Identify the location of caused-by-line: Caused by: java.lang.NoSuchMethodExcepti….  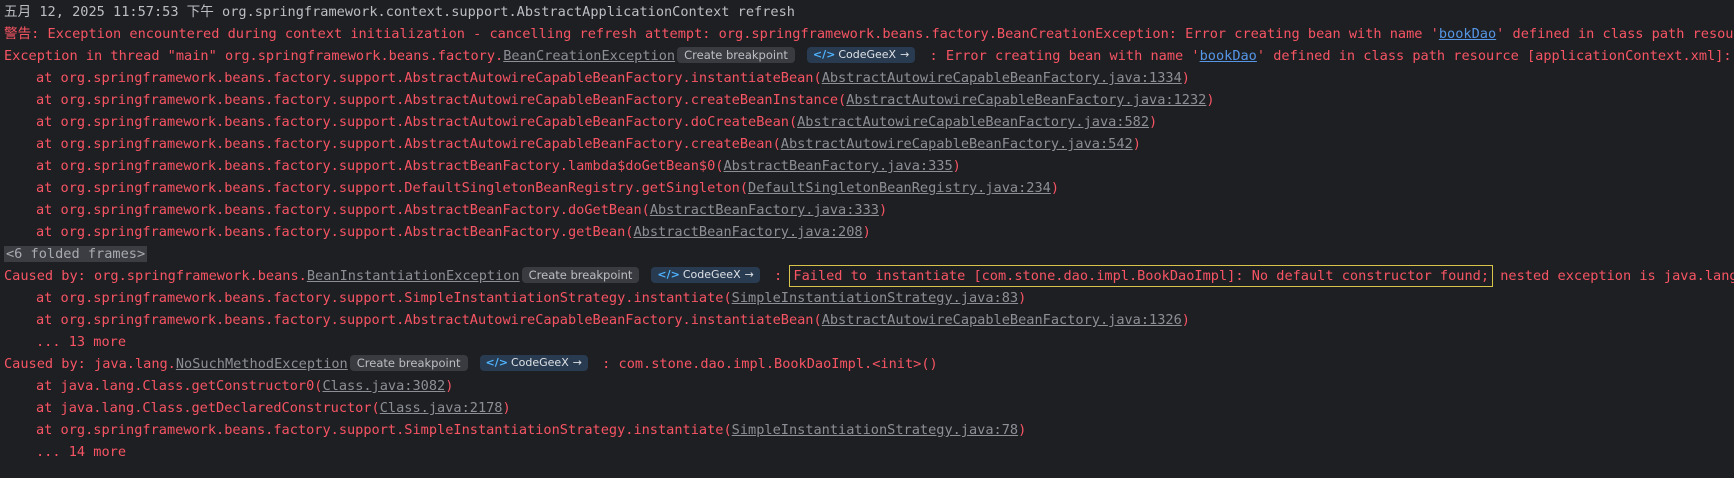
(471, 363).